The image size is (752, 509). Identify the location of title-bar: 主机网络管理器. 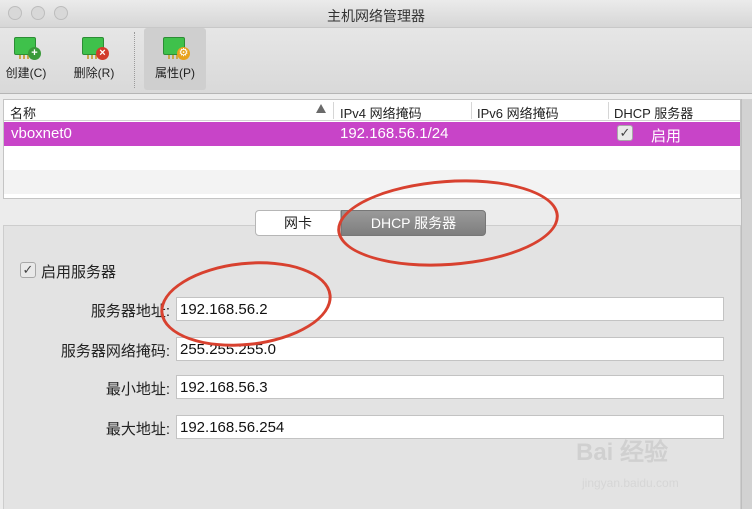
(376, 14).